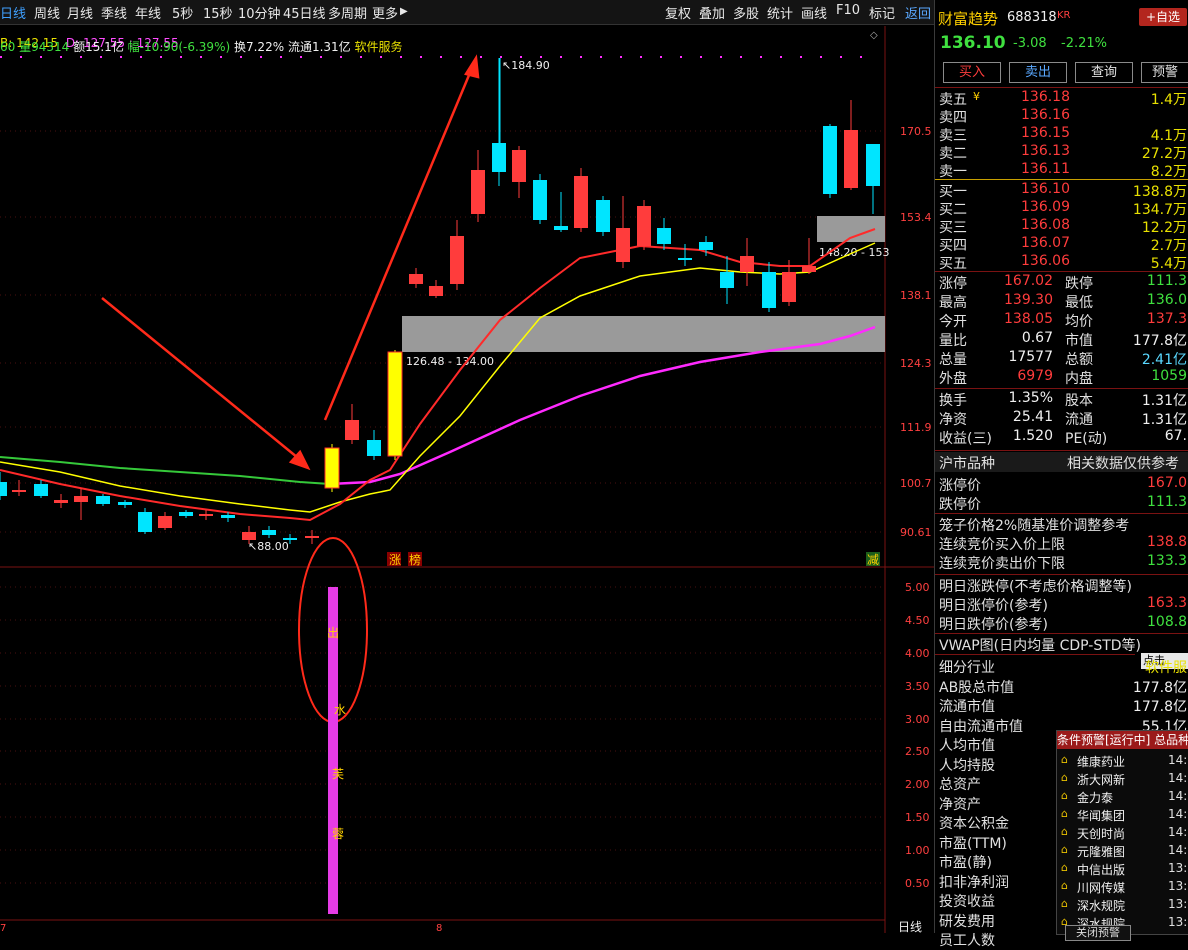  What do you see at coordinates (974, 824) in the screenshot?
I see `fundamental-label: 资本公积金` at bounding box center [974, 824].